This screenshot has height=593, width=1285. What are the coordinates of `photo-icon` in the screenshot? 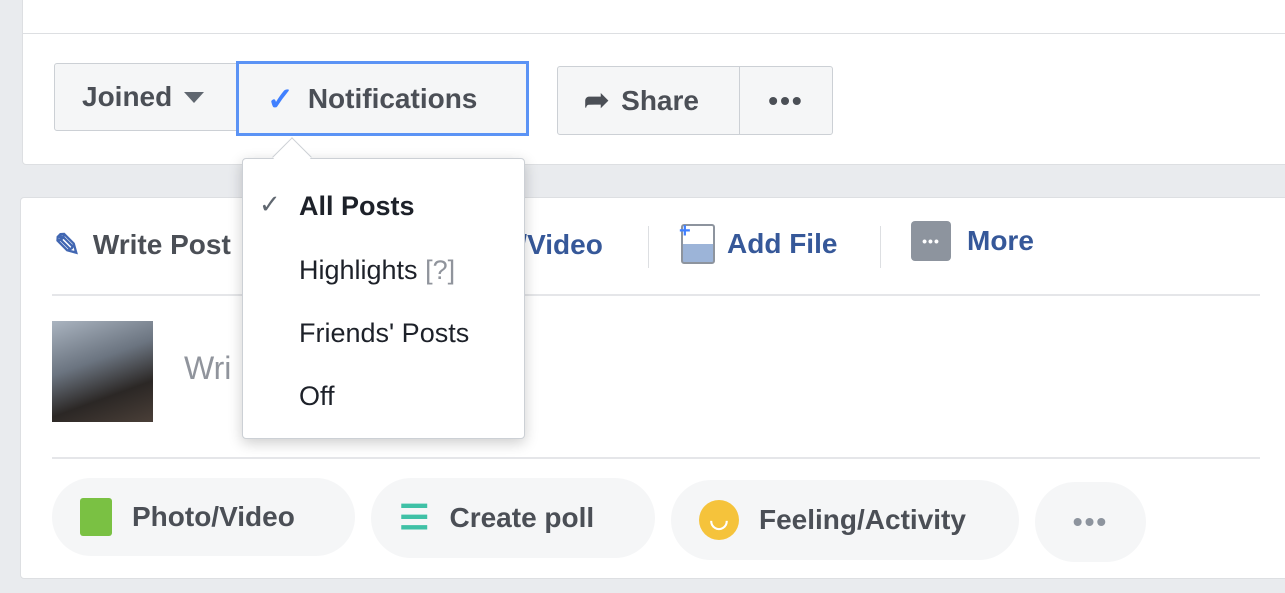 It's located at (96, 517).